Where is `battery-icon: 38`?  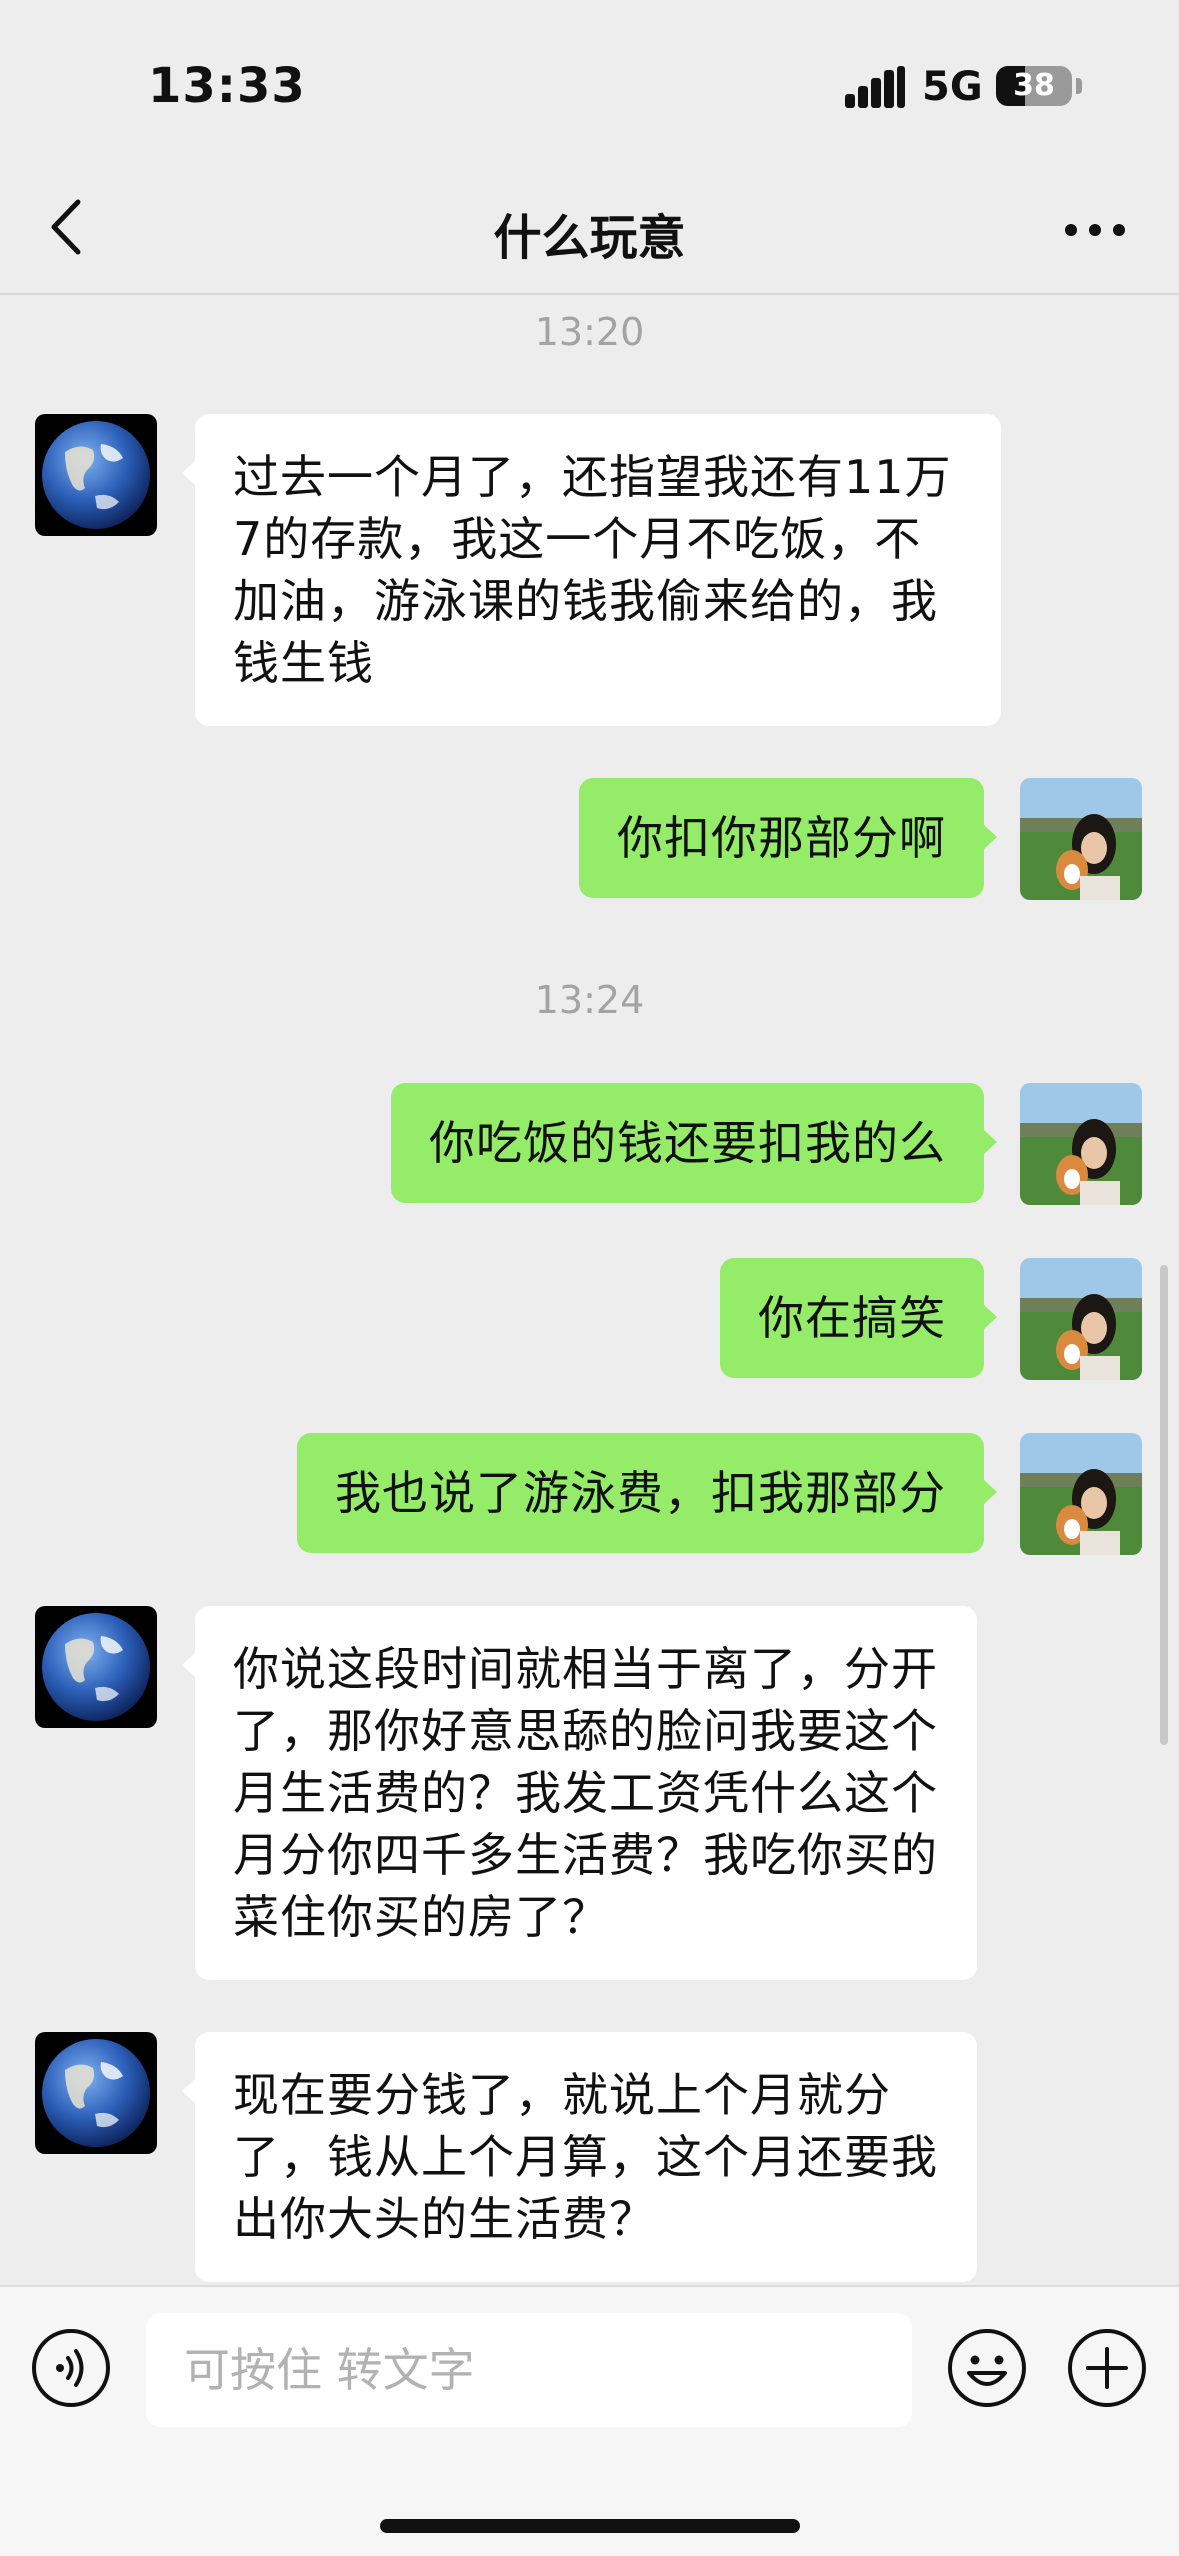 battery-icon: 38 is located at coordinates (1034, 86).